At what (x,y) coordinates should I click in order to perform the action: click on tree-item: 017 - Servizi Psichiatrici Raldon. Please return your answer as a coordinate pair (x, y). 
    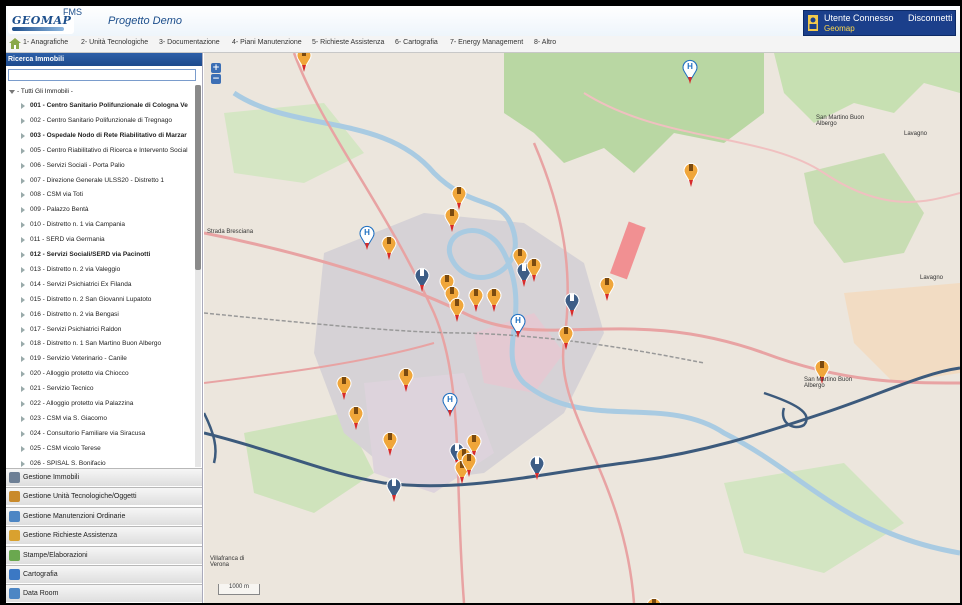
    Looking at the image, I should click on (100, 330).